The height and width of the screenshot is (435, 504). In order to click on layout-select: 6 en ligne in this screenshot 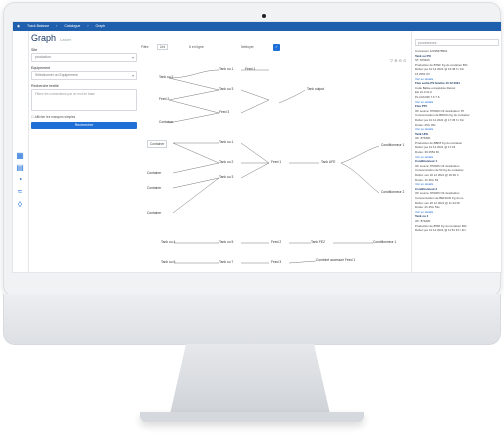, I will do `click(196, 47)`.